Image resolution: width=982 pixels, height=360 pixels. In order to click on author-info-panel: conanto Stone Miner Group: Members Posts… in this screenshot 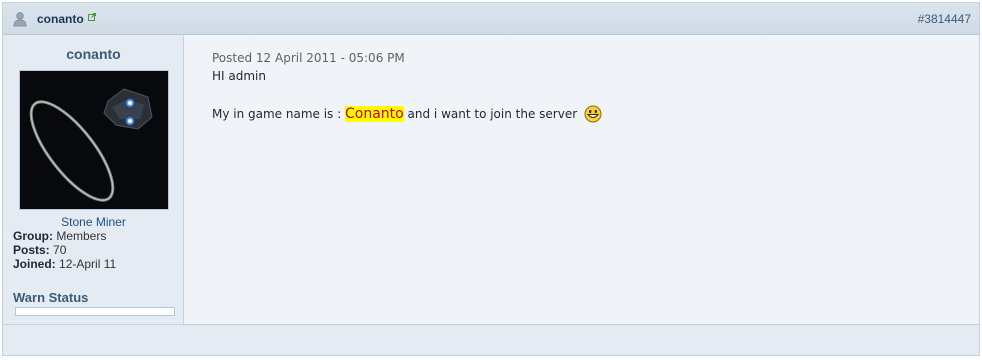, I will do `click(93, 179)`.